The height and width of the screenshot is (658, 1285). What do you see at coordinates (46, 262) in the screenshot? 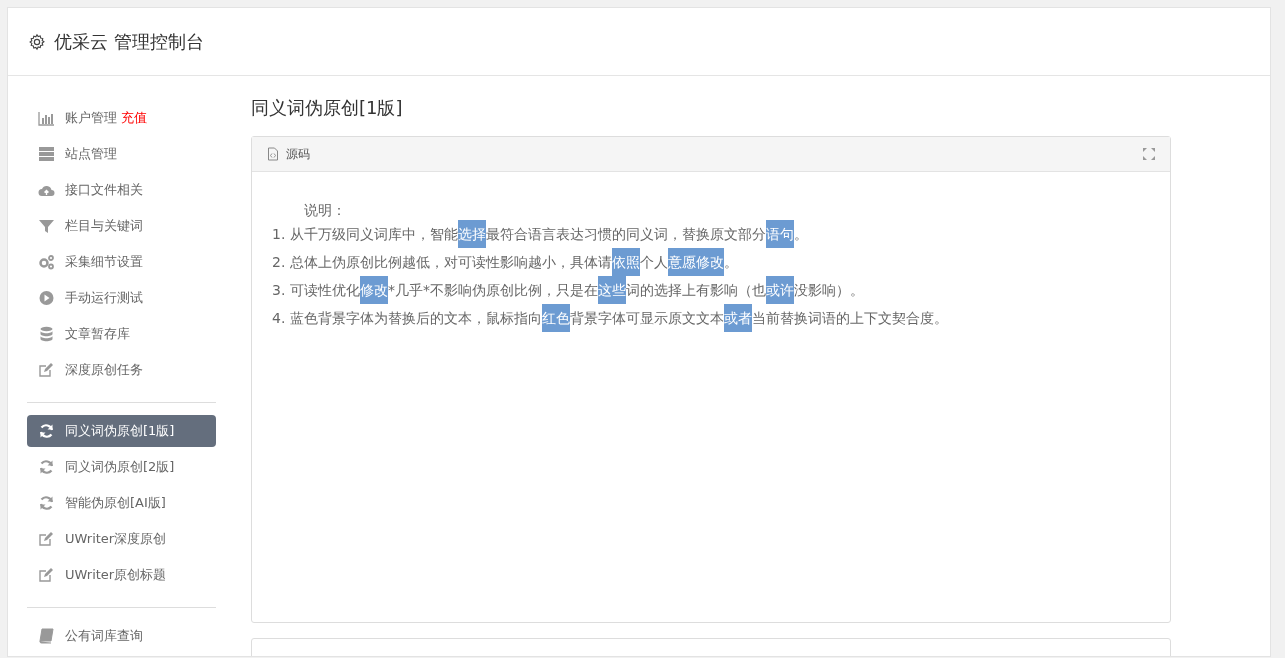
I see `gears-icon` at bounding box center [46, 262].